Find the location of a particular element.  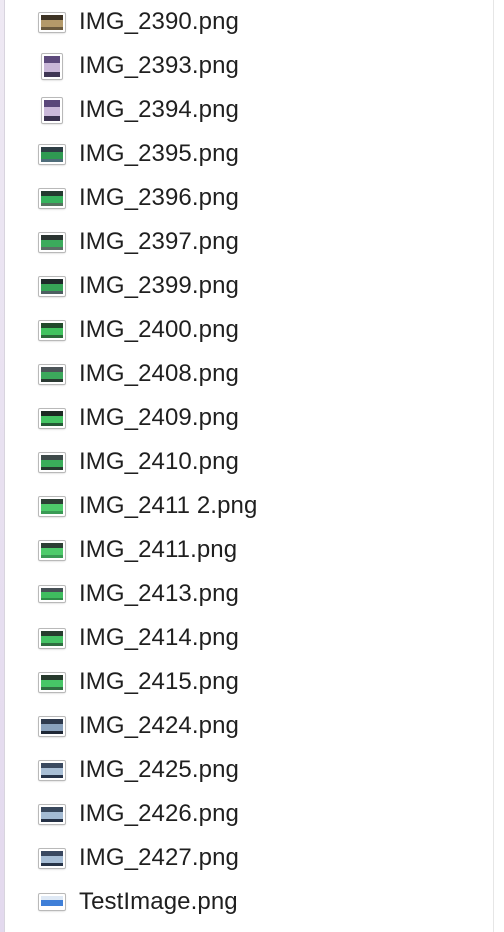

file-row: IMG_2410.png is located at coordinates (249, 462).